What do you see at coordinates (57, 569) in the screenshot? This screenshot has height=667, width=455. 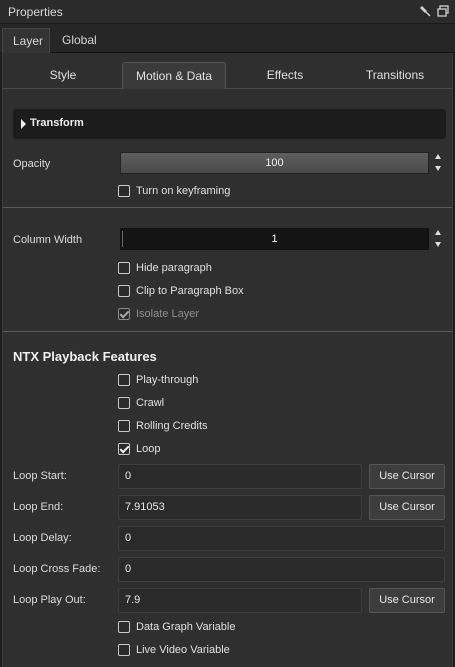 I see `loop-cross-fade-label: Loop Cross Fade:` at bounding box center [57, 569].